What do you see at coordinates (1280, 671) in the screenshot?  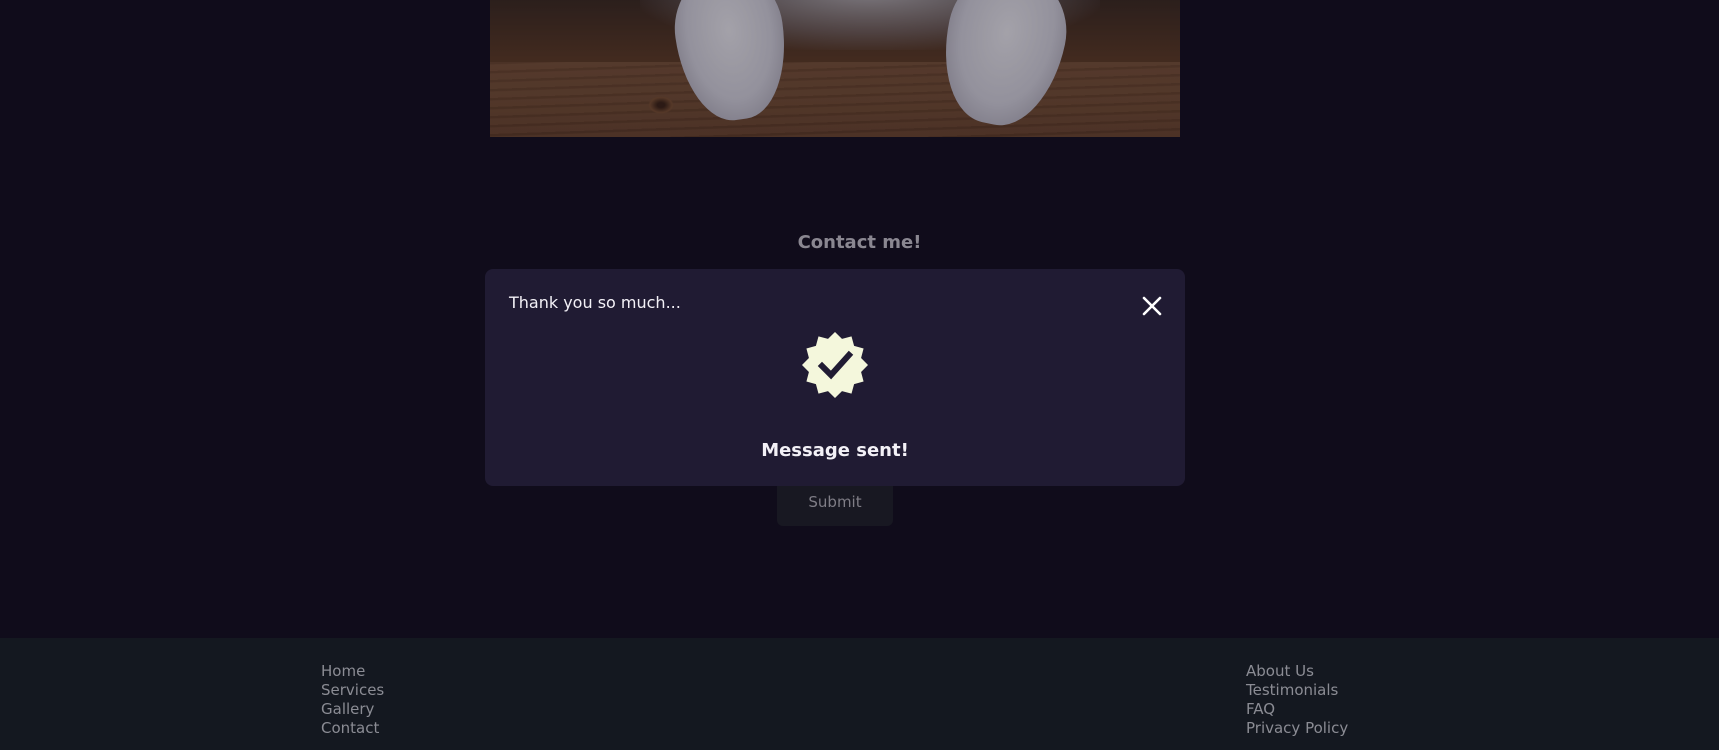 I see `footer-link-text: About Us` at bounding box center [1280, 671].